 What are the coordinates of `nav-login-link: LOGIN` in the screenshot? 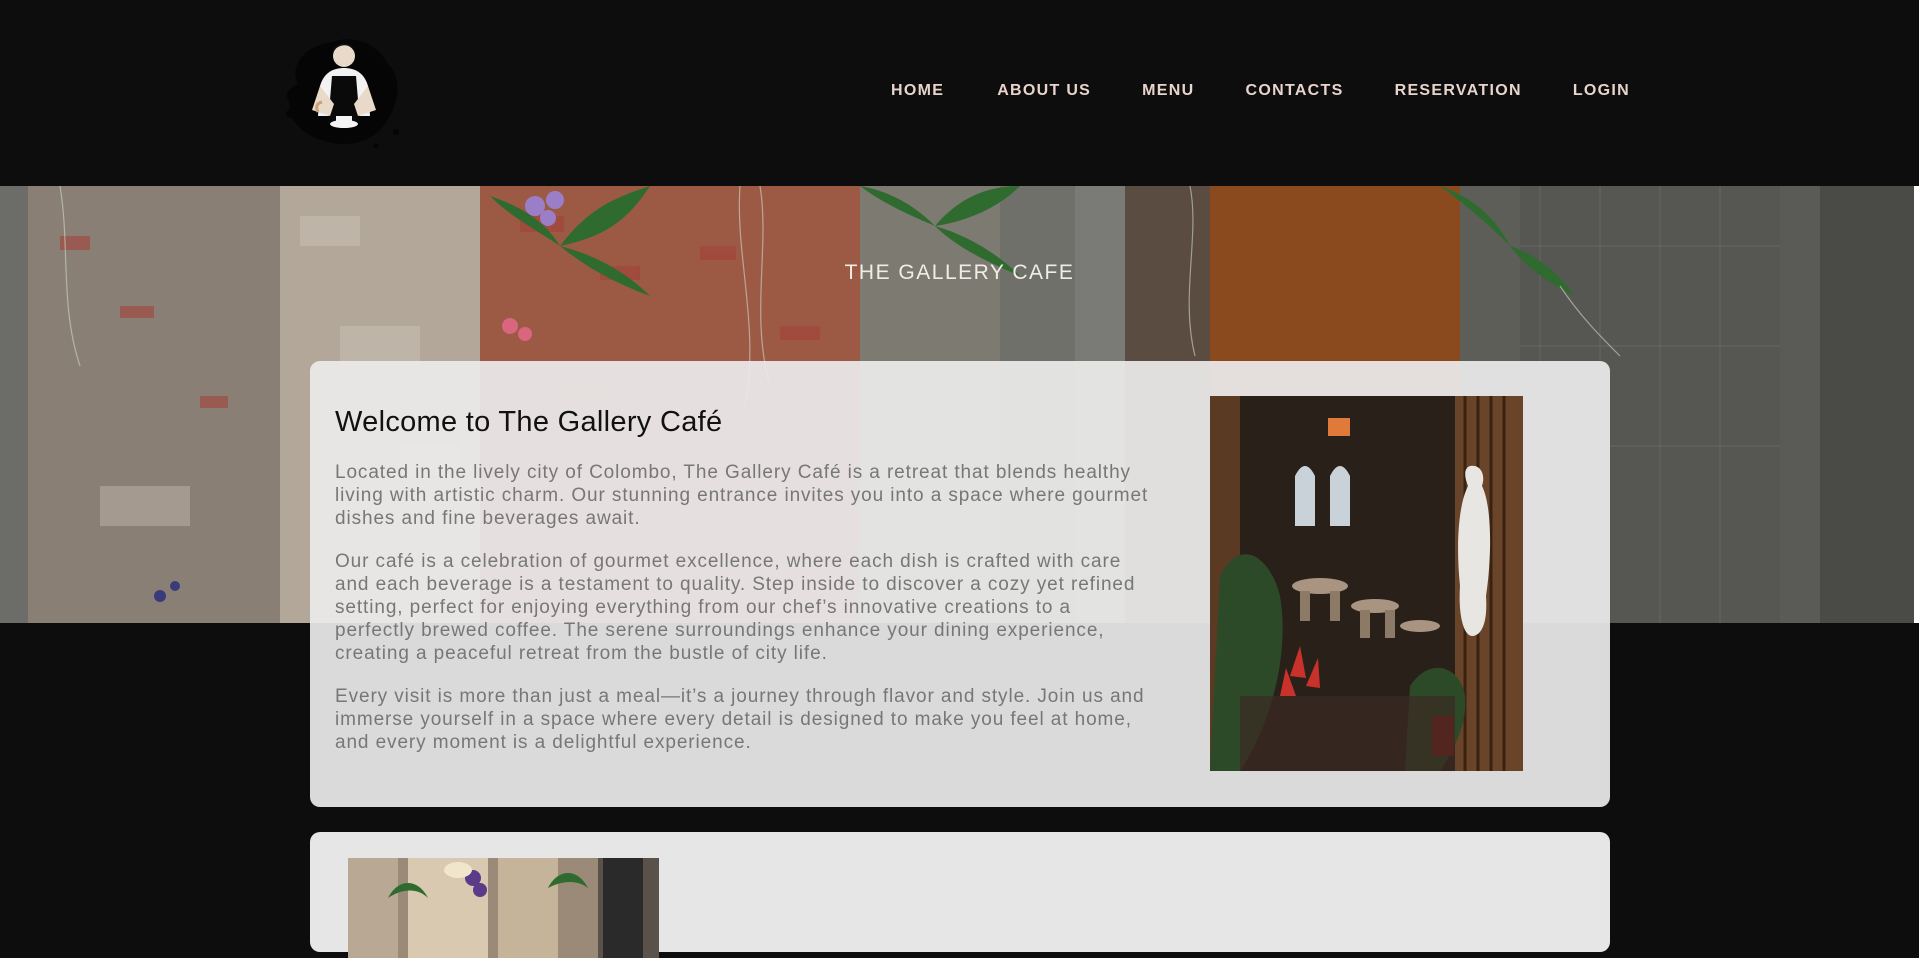 It's located at (1601, 91).